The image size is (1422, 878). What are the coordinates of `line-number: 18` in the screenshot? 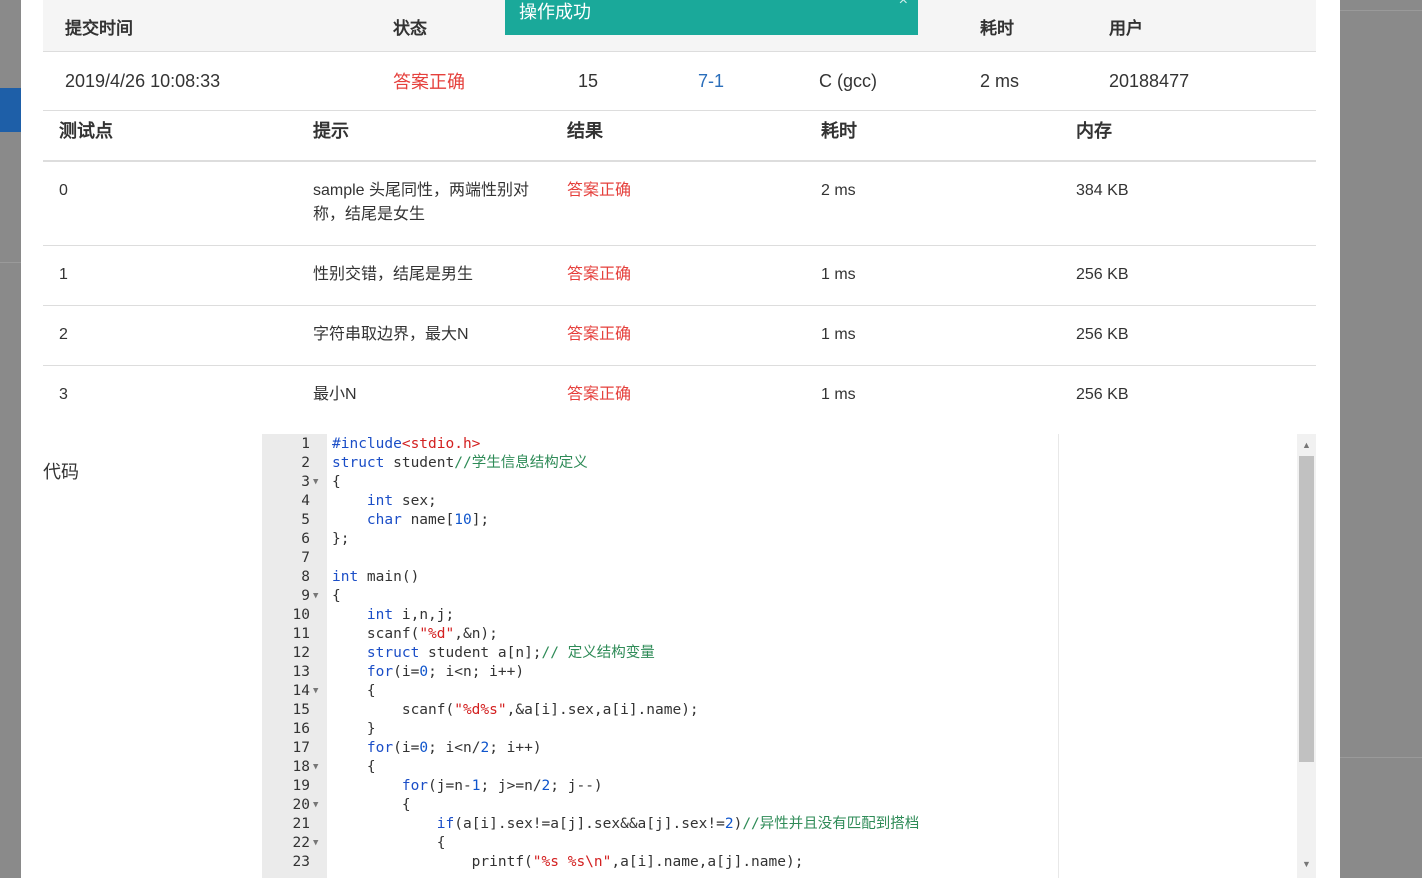 It's located at (301, 767).